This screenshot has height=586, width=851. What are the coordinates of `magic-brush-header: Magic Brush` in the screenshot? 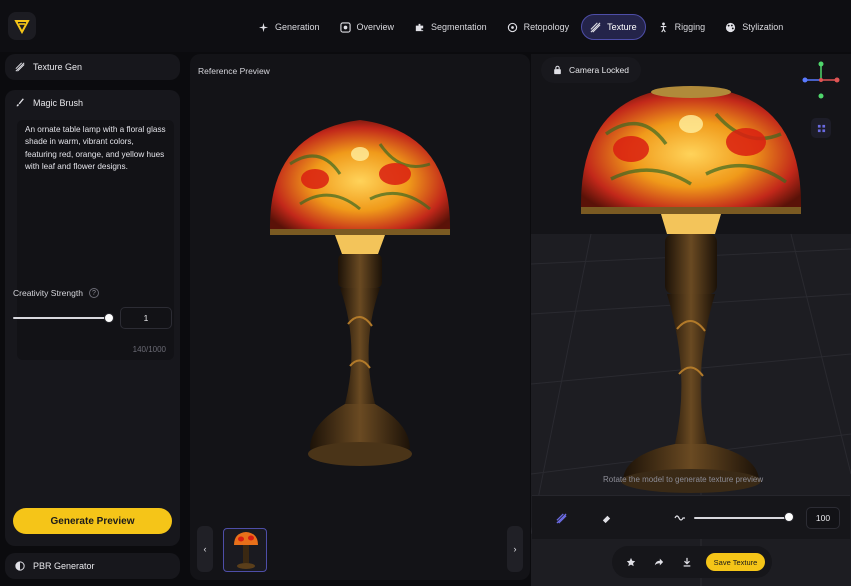 It's located at (49, 103).